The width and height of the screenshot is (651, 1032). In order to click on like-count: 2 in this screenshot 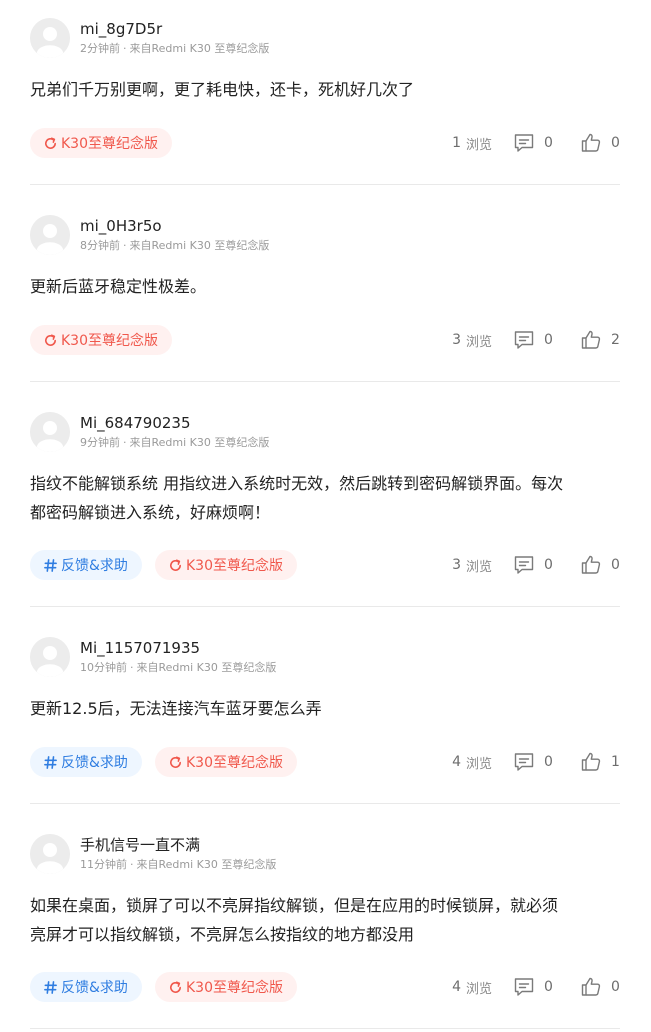, I will do `click(615, 340)`.